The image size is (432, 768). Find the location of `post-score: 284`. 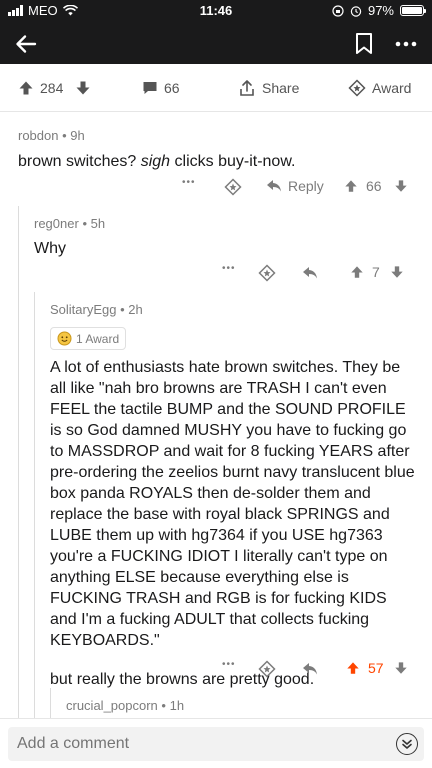

post-score: 284 is located at coordinates (52, 87).